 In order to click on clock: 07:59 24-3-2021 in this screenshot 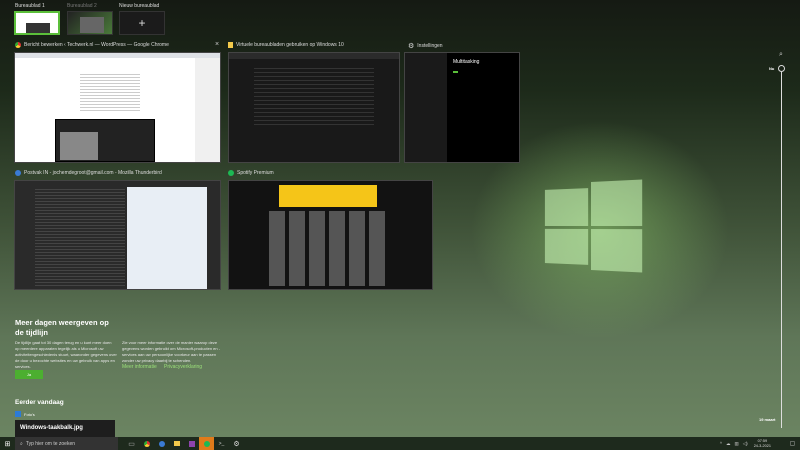, I will do `click(762, 444)`.